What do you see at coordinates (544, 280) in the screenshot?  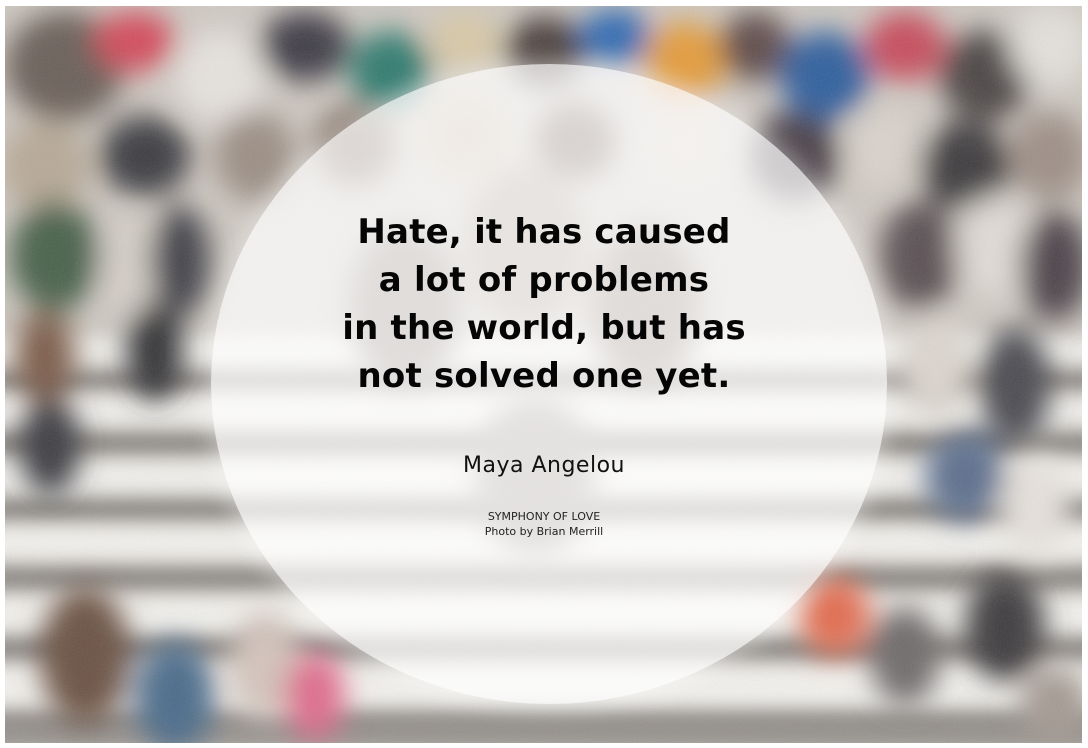 I see `quote-line: a lot of problems` at bounding box center [544, 280].